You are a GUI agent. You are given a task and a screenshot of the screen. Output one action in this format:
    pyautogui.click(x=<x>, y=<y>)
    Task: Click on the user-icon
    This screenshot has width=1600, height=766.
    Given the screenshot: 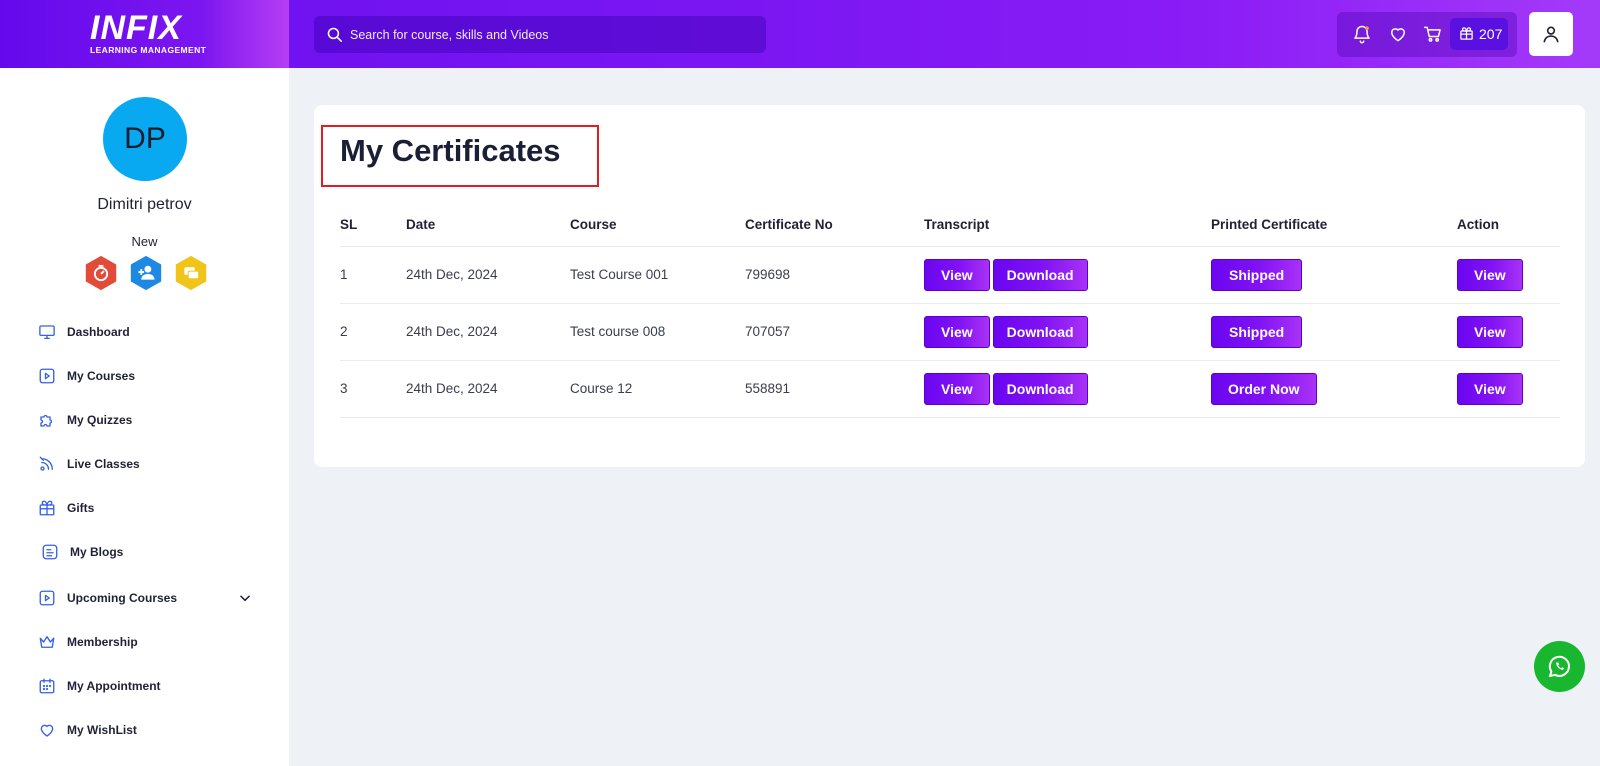 What is the action you would take?
    pyautogui.click(x=1551, y=34)
    